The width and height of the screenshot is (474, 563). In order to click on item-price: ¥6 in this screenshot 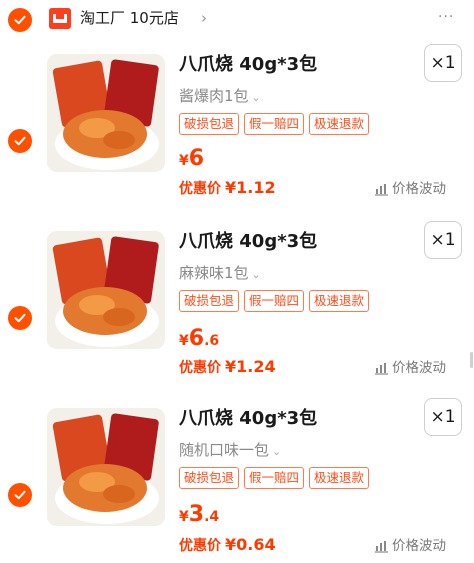, I will do `click(191, 158)`.